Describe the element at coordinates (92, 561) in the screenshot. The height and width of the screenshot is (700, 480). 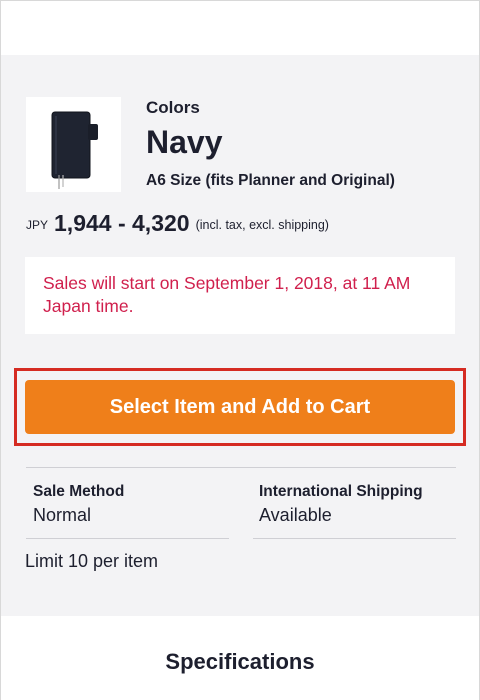
I see `purchase-limit: Limit 10 per item` at that location.